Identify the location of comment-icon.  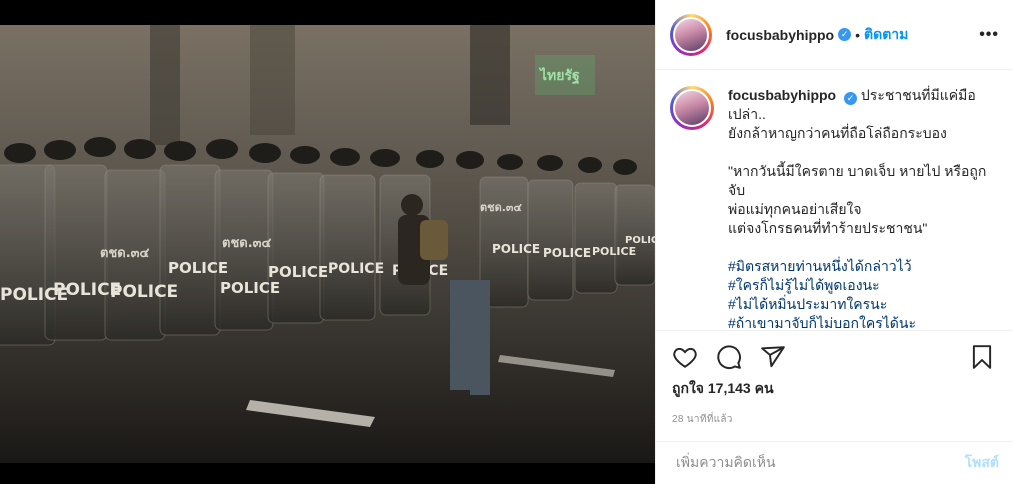
(729, 357).